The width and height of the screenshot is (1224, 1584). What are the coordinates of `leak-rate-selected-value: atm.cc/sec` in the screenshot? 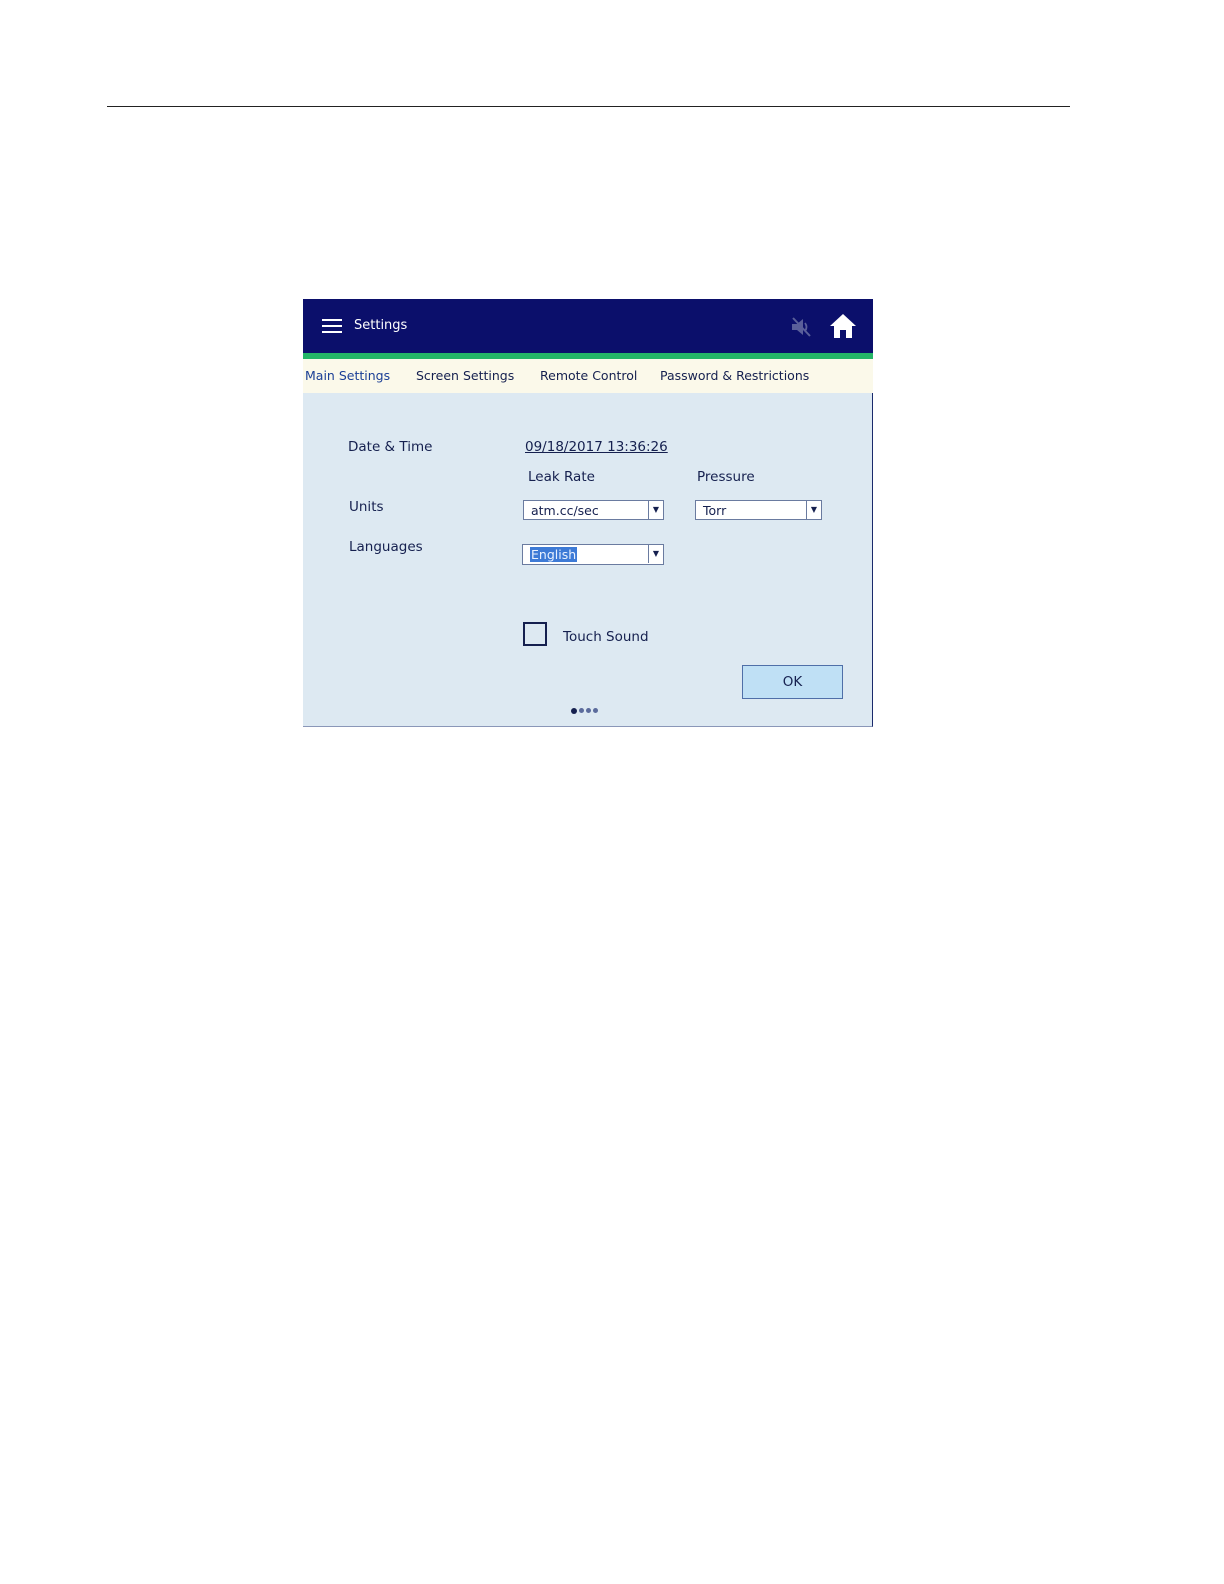 It's located at (565, 510).